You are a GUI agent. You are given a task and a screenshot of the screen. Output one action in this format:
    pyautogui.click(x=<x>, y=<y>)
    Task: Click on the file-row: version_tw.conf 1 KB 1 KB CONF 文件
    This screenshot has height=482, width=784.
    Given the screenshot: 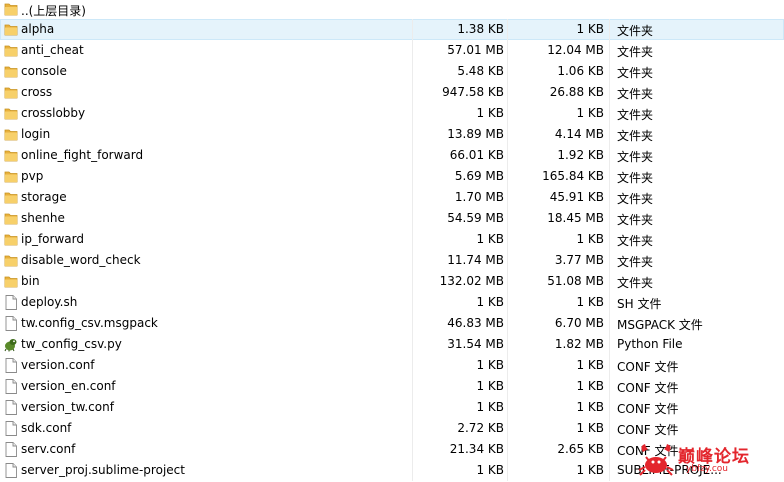 What is the action you would take?
    pyautogui.click(x=392, y=407)
    